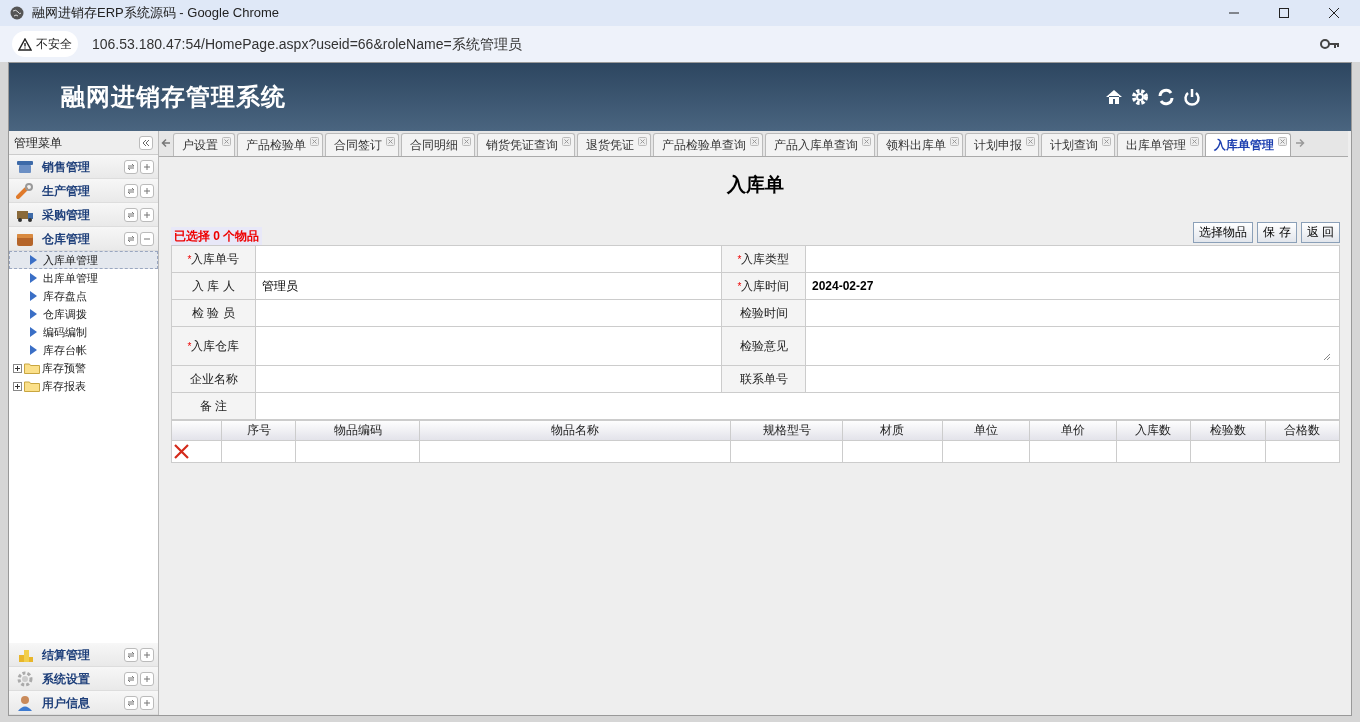  I want to click on url-text: 106.53.180.47:54/HomePage.aspx?useid=66&roleName=系统管理员, so click(307, 44).